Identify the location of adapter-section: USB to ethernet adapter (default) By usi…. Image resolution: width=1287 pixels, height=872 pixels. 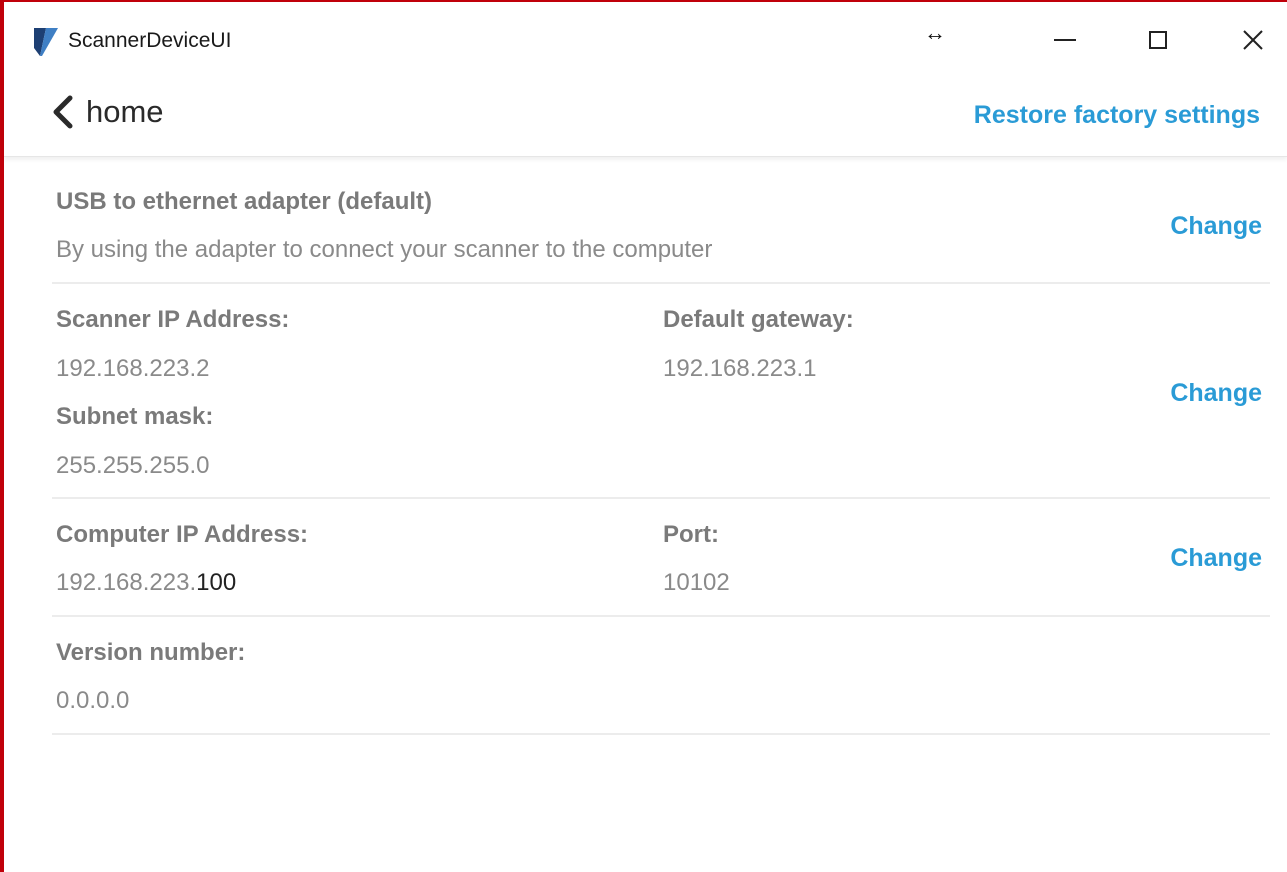
(661, 228).